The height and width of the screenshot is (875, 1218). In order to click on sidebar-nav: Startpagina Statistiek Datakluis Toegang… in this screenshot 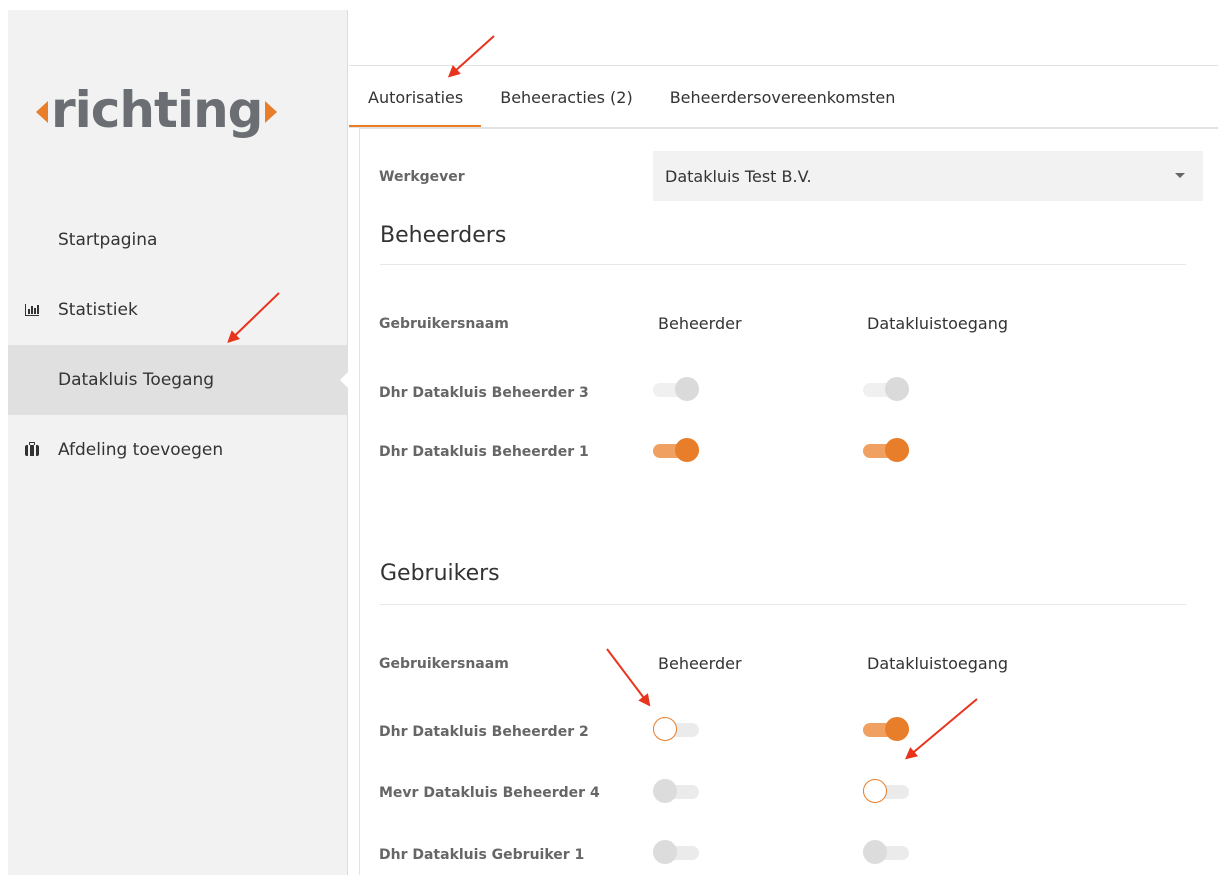, I will do `click(178, 345)`.